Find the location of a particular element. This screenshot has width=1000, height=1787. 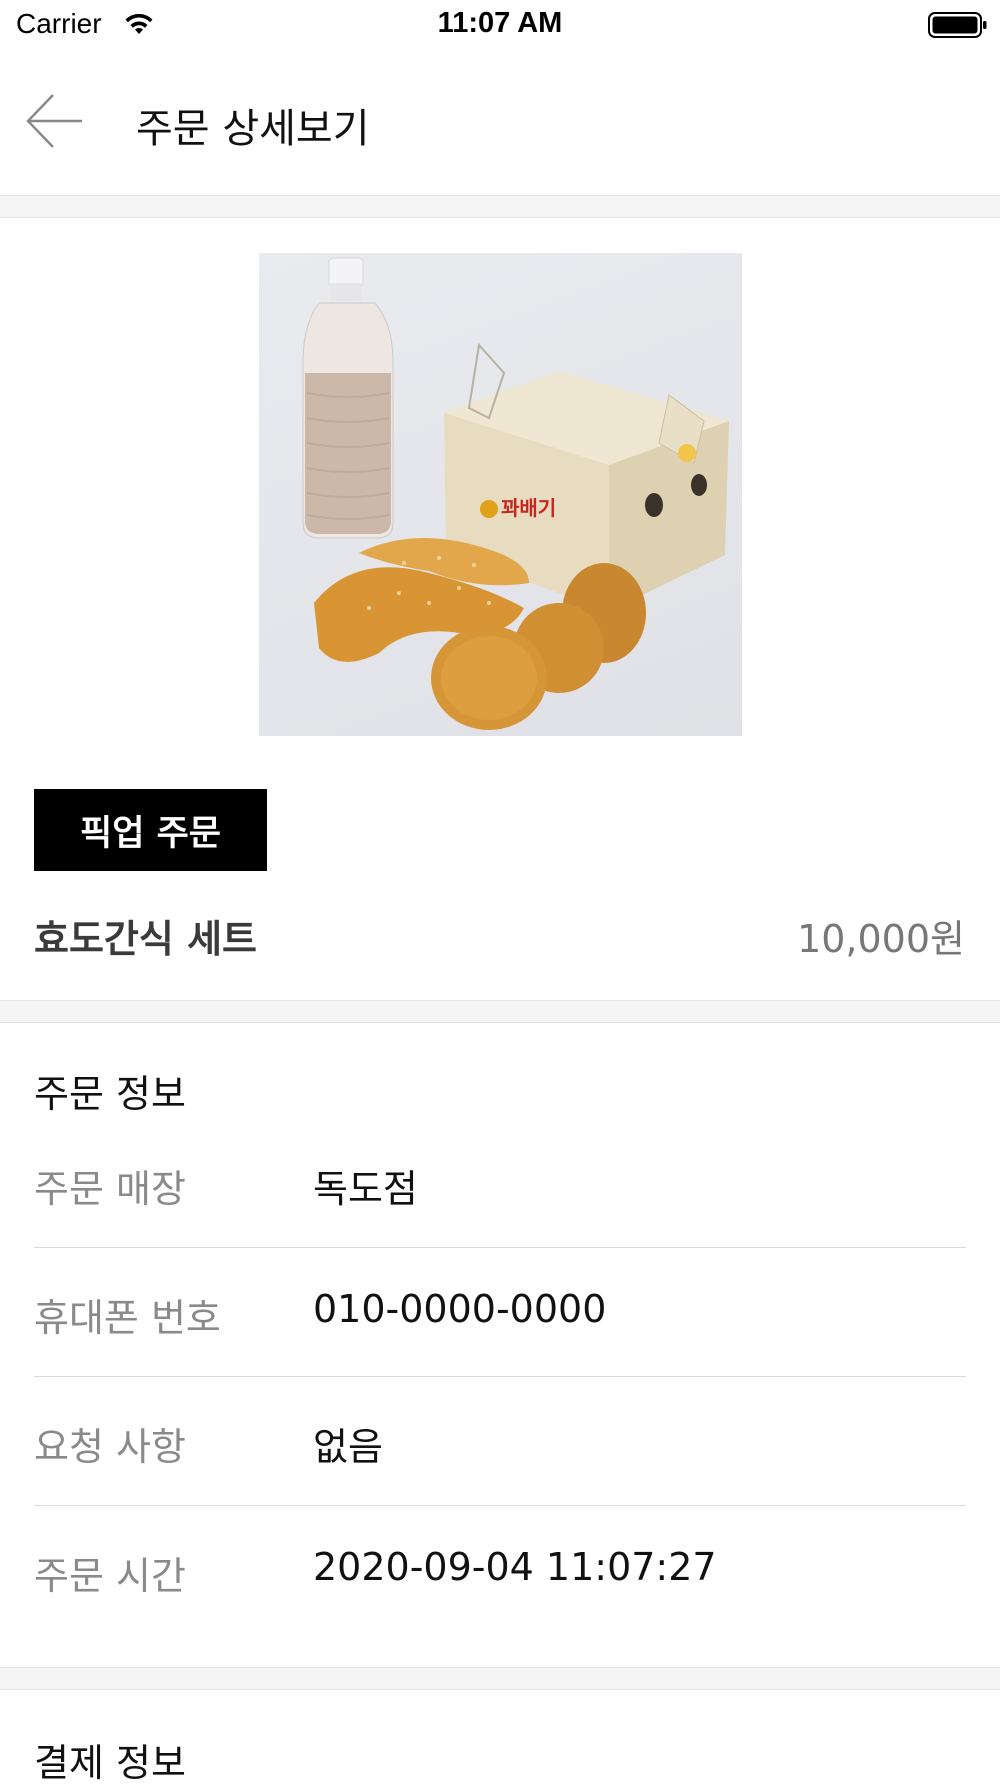

info-row-phone: 휴대폰 번호 010-0000-0000 is located at coordinates (500, 1351).